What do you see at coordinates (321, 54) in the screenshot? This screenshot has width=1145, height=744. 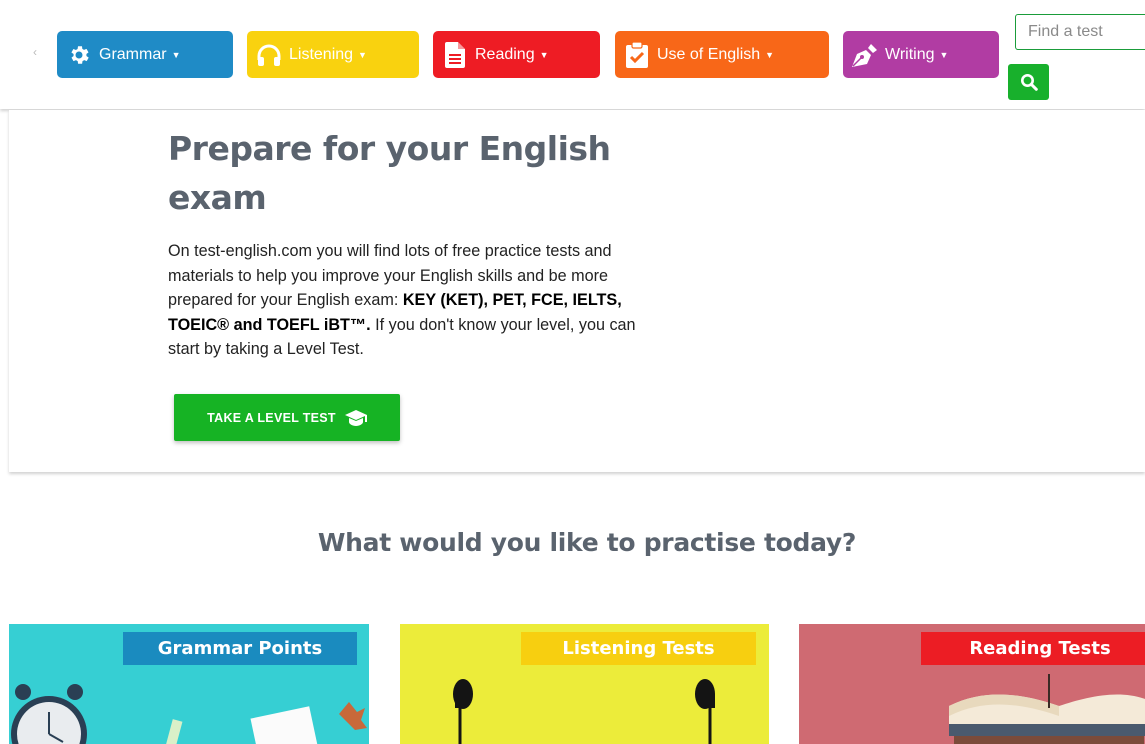 I see `nav-listening-label: Listening` at bounding box center [321, 54].